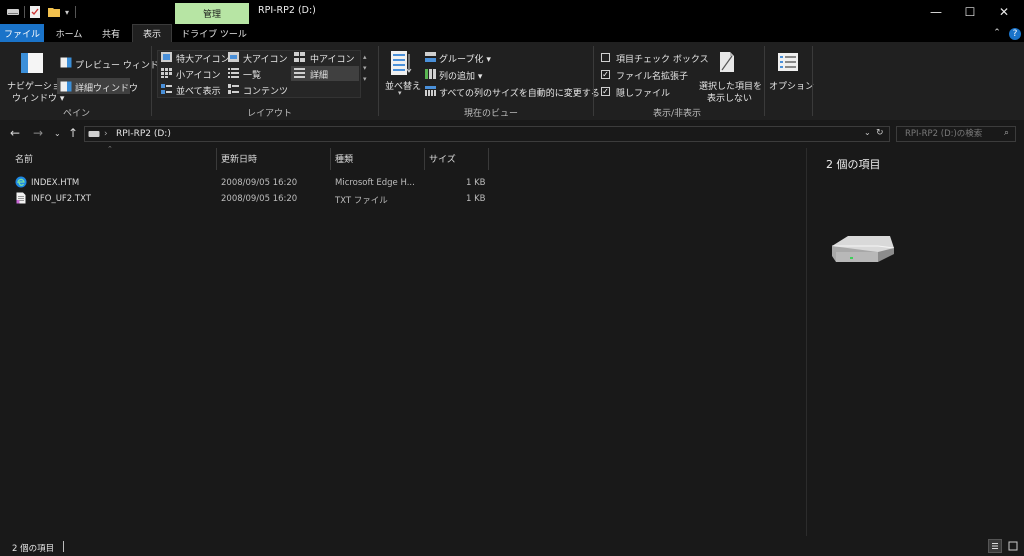  Describe the element at coordinates (995, 546) in the screenshot. I see `details-view-toggle-icon` at that location.